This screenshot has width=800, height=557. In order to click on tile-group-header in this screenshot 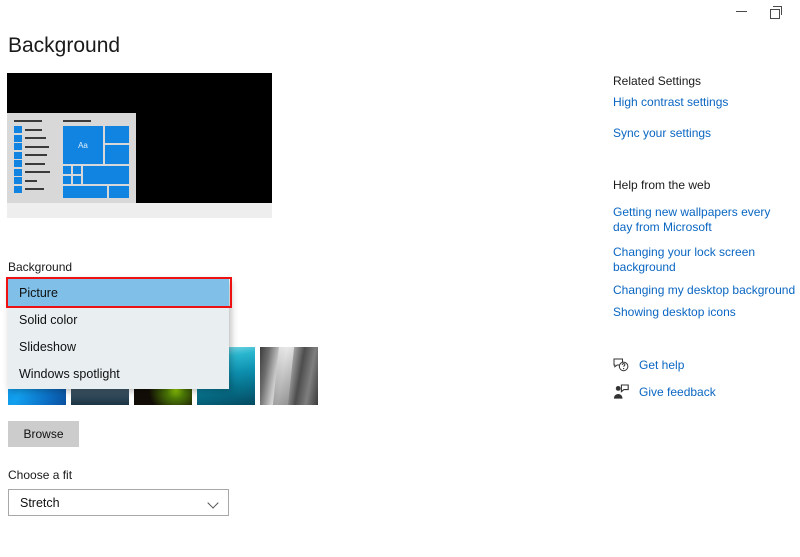, I will do `click(77, 121)`.